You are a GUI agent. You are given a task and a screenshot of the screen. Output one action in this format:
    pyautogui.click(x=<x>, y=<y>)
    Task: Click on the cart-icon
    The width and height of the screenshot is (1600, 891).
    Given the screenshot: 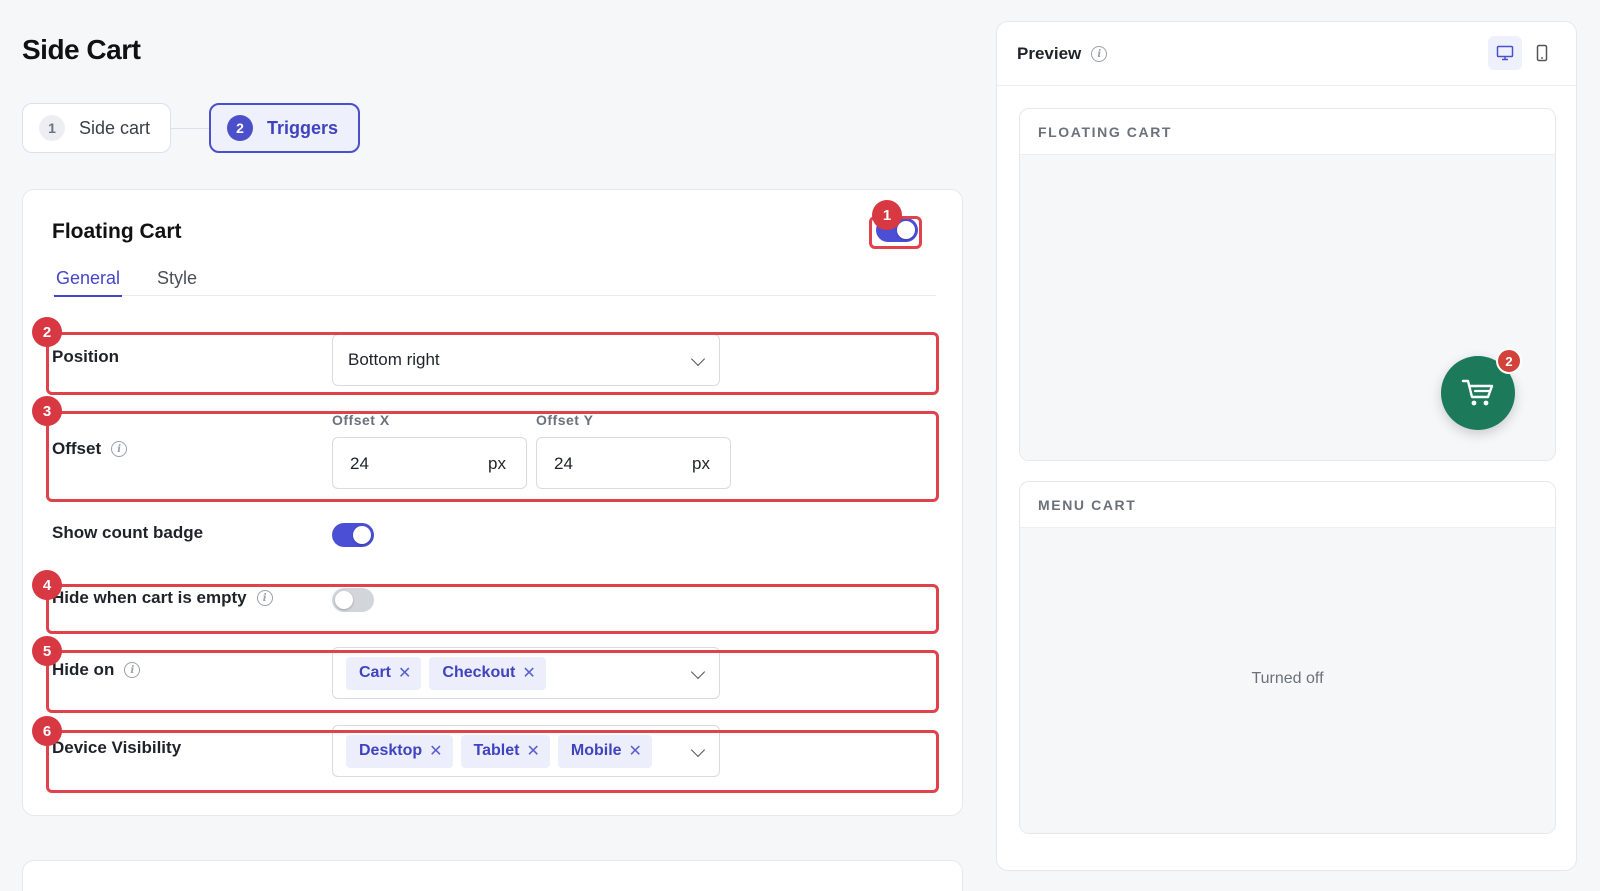 What is the action you would take?
    pyautogui.click(x=1477, y=392)
    